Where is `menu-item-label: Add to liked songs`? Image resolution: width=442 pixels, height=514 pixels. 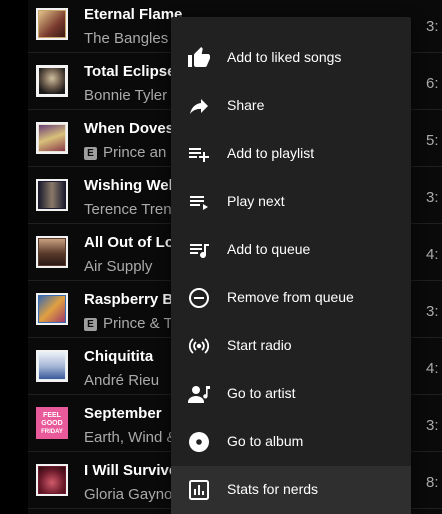
menu-item-label: Add to liked songs is located at coordinates (284, 57).